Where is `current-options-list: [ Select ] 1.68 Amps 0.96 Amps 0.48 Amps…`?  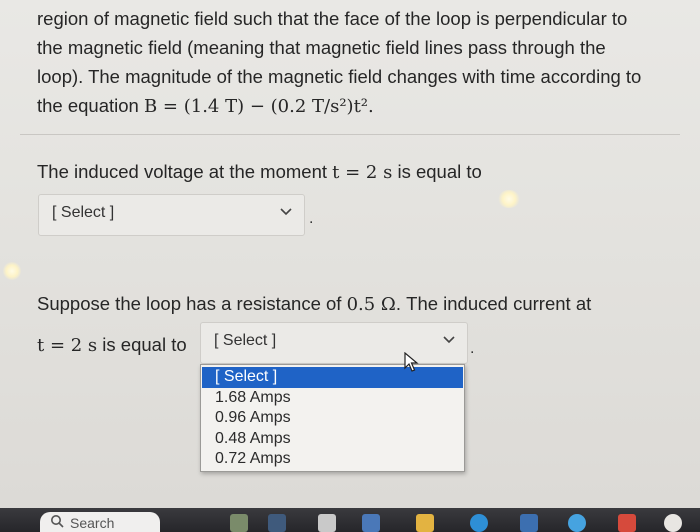 current-options-list: [ Select ] 1.68 Amps 0.96 Amps 0.48 Amps… is located at coordinates (332, 418).